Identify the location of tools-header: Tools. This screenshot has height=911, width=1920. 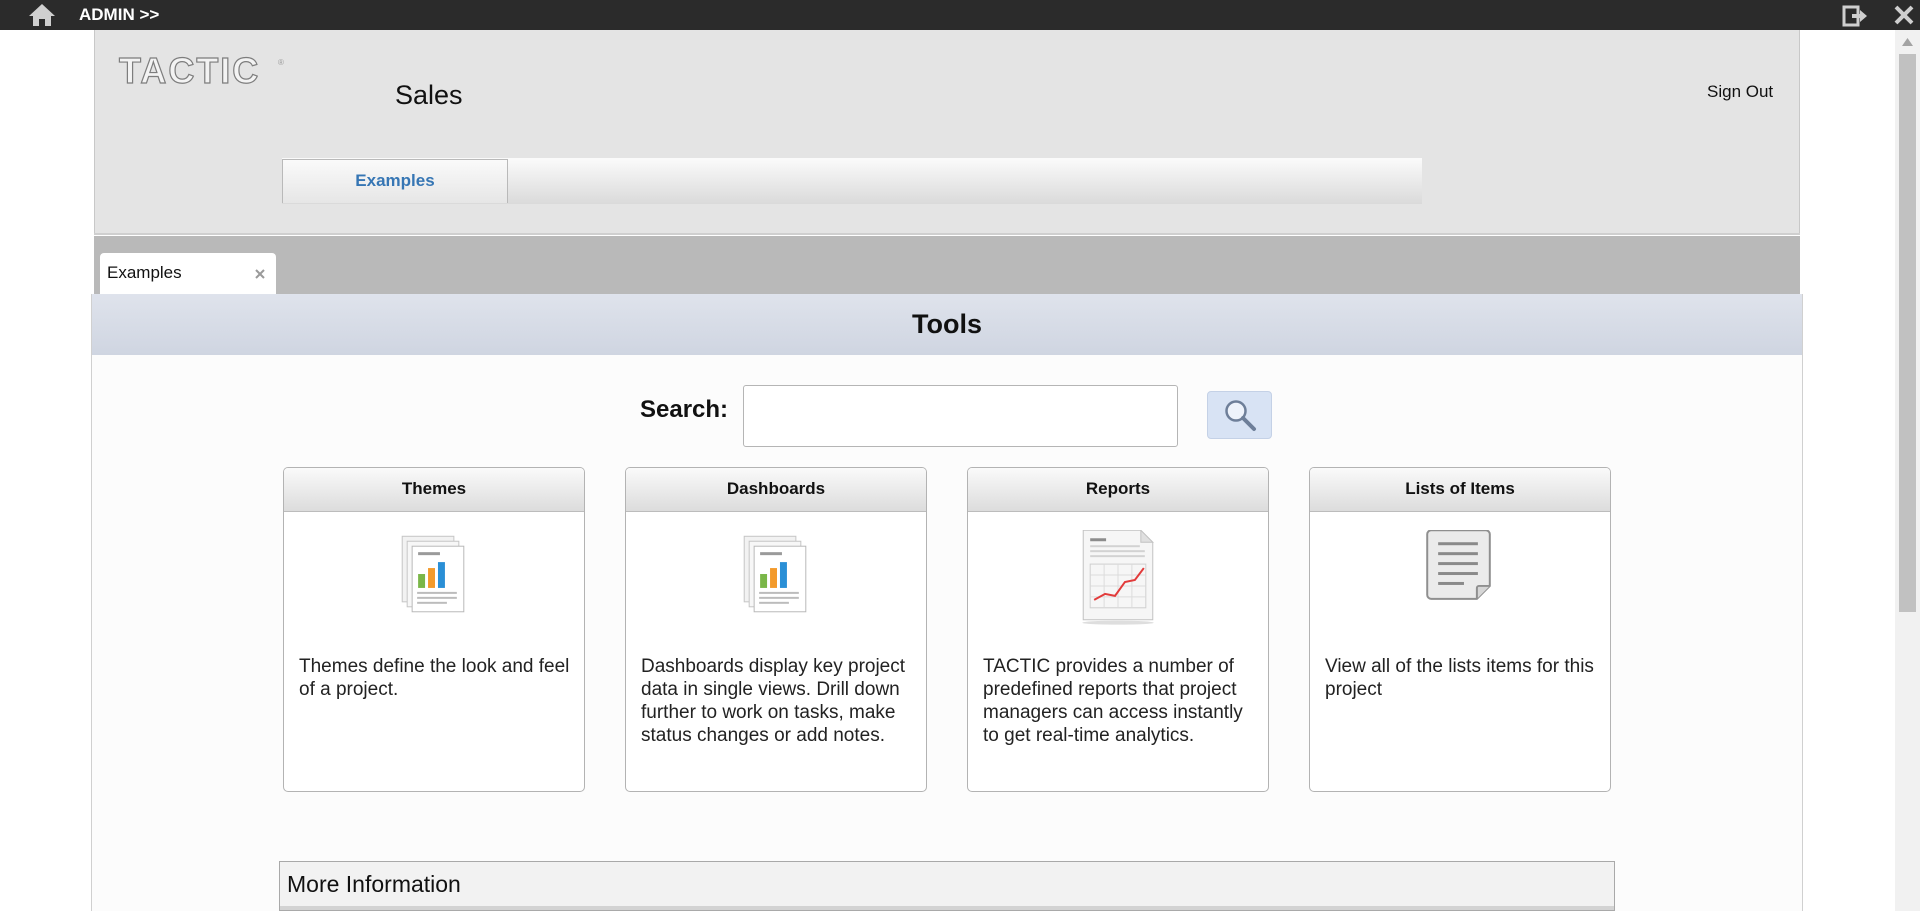
(947, 324).